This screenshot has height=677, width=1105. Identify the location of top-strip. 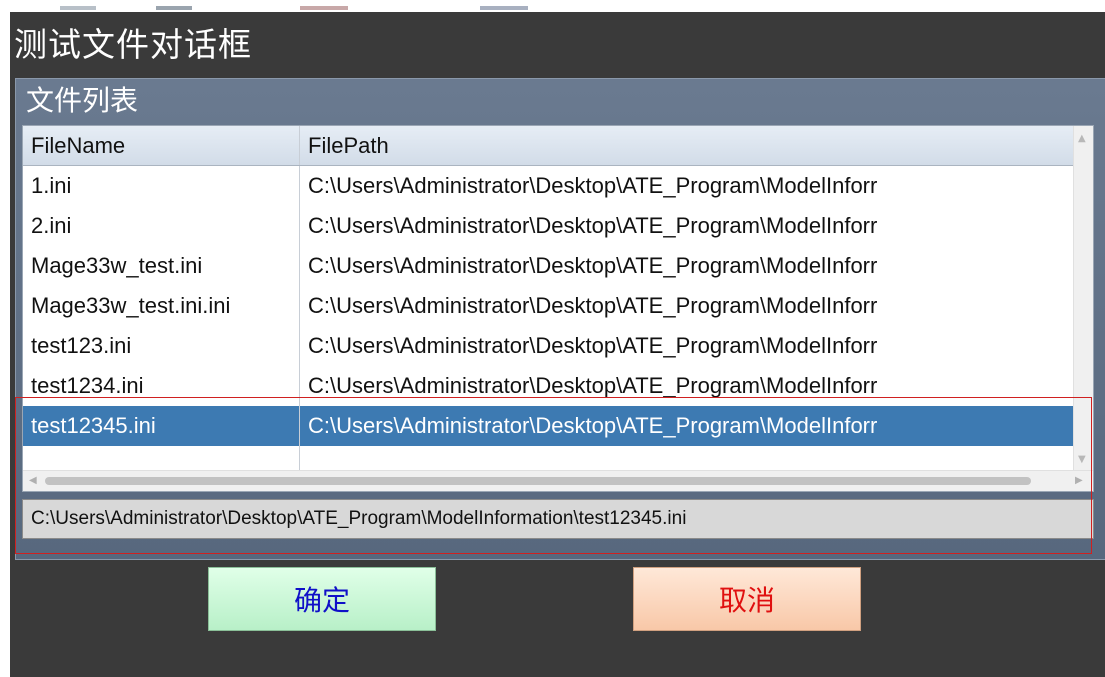
(552, 6).